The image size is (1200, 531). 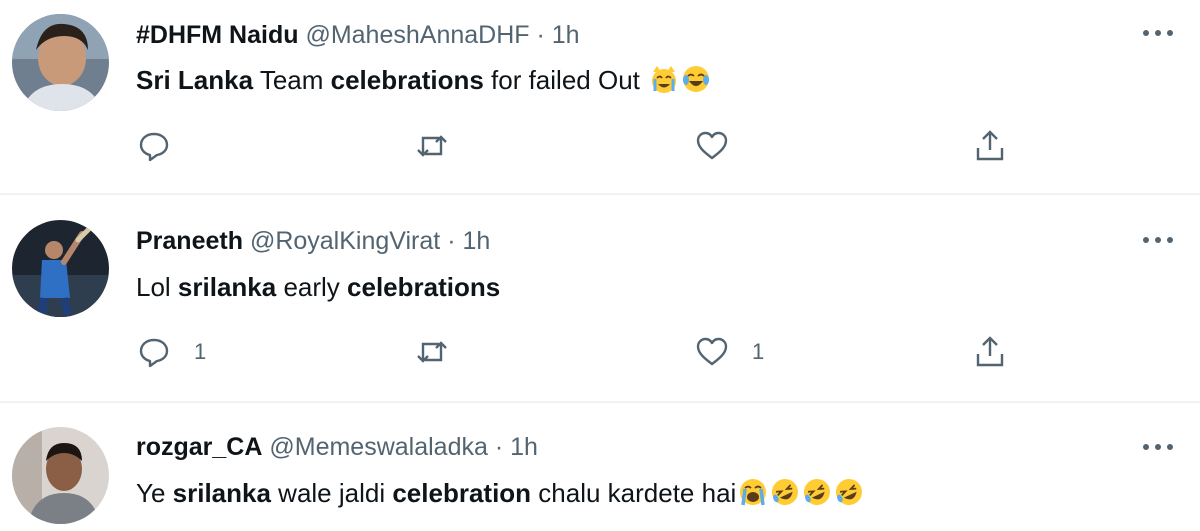 What do you see at coordinates (312, 287) in the screenshot?
I see `tweet-text-part: early` at bounding box center [312, 287].